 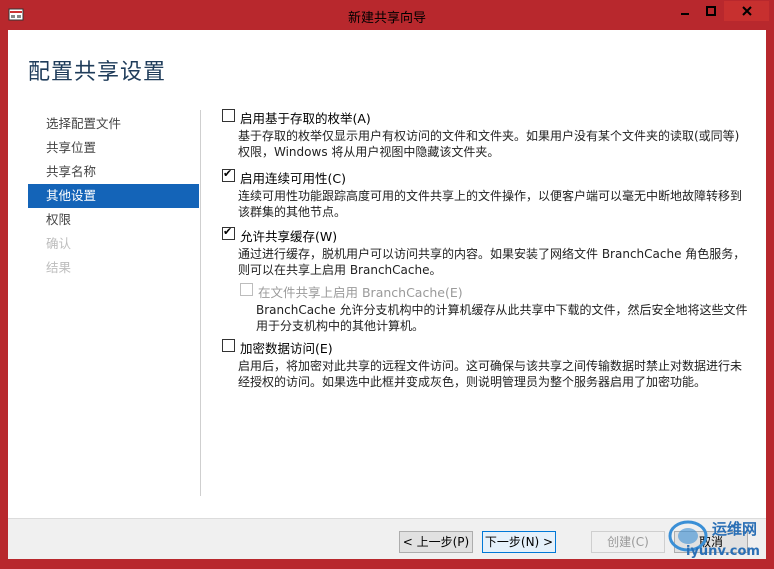 I want to click on nav-item-share-name: 共享名称, so click(x=113, y=172).